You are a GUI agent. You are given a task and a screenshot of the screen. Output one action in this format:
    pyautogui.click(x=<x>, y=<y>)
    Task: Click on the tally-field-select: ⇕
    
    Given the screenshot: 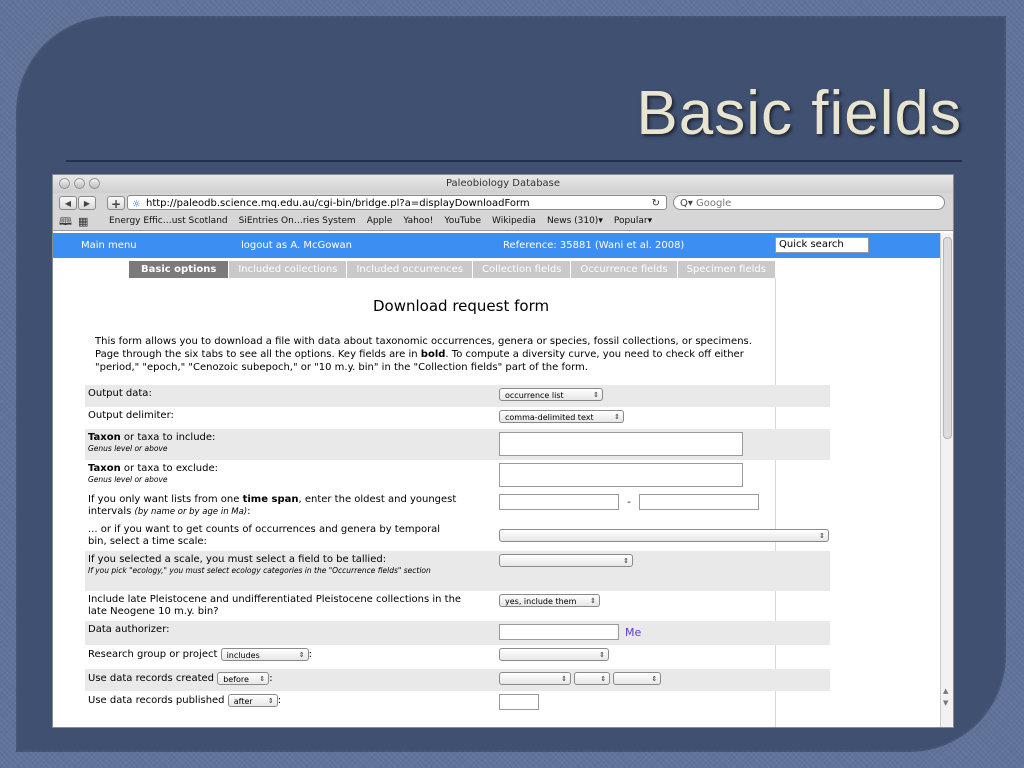 What is the action you would take?
    pyautogui.click(x=566, y=560)
    